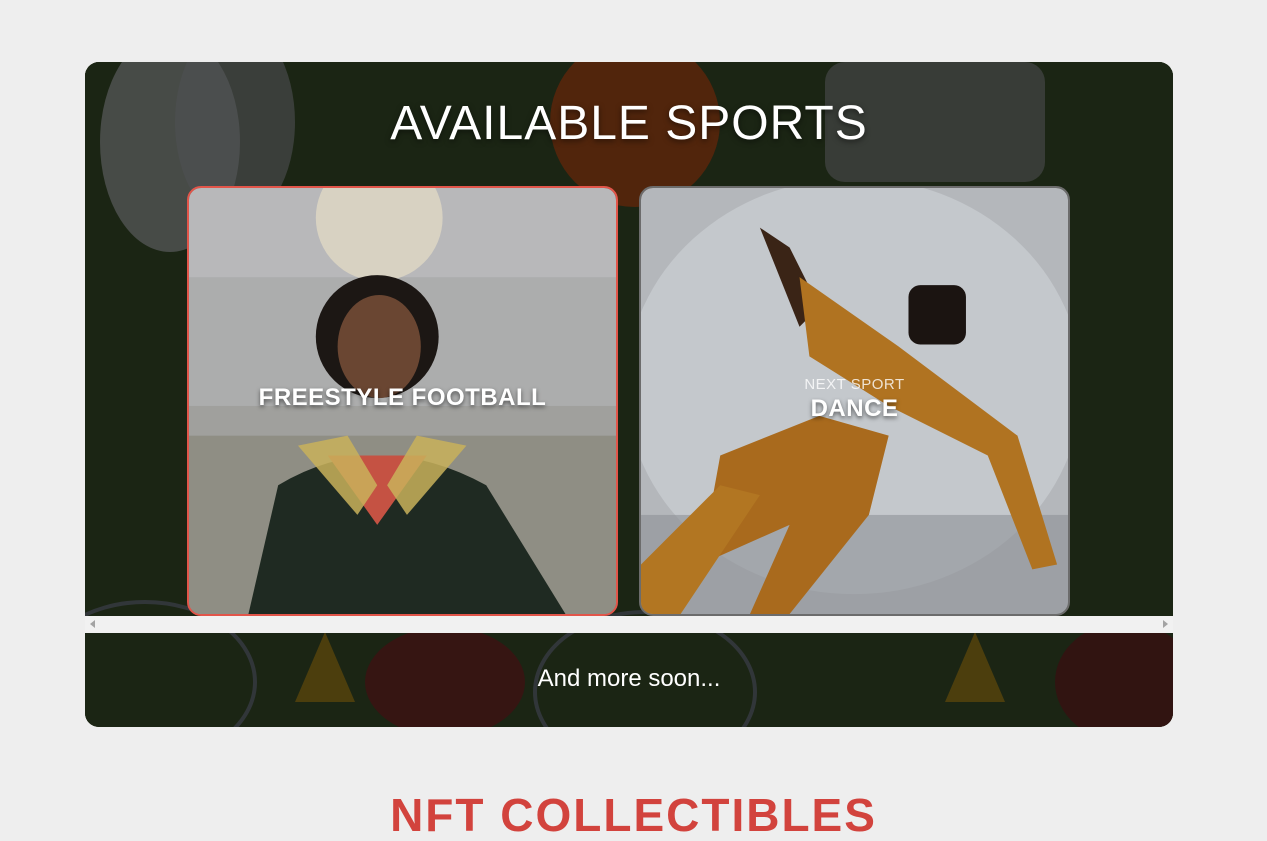  What do you see at coordinates (854, 384) in the screenshot?
I see `sport-card-kicker: NEXT SPORT` at bounding box center [854, 384].